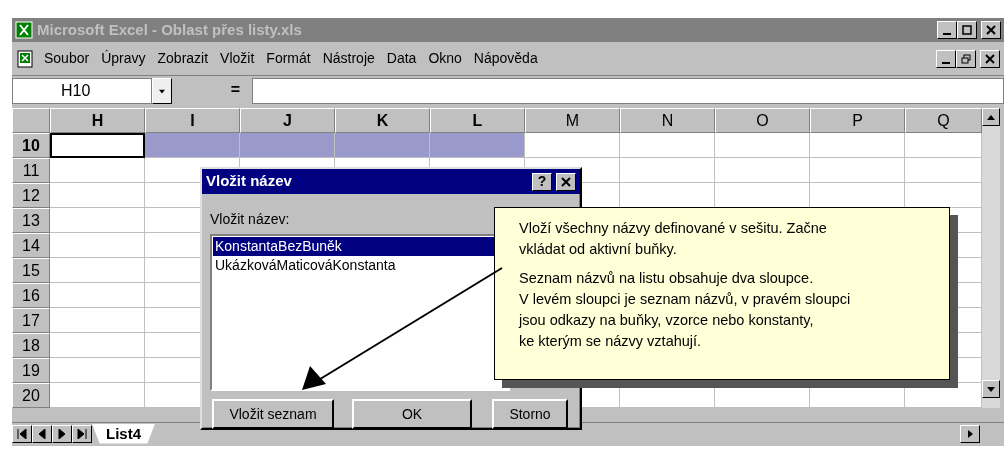 This screenshot has width=1006, height=449. What do you see at coordinates (685, 310) in the screenshot?
I see `tooltip-text: Seznam názvů na listu obsahuje dva sloupce. V levém sloupci je seznam názvů, v pravém sloupci jsou odkazy na buňky, vzorce nebo konstanty, ke kterým se názvy vztahují.` at bounding box center [685, 310].